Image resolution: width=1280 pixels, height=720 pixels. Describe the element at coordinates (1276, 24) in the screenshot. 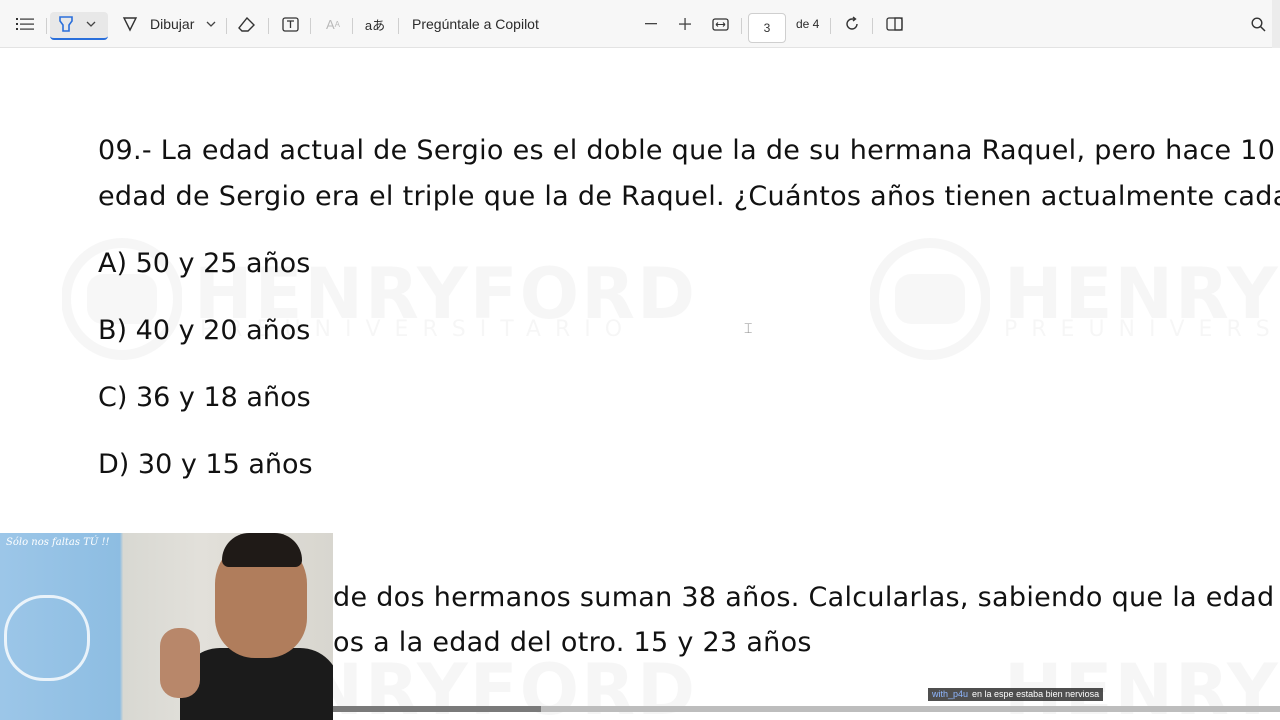

I see `scrollbar-top` at that location.